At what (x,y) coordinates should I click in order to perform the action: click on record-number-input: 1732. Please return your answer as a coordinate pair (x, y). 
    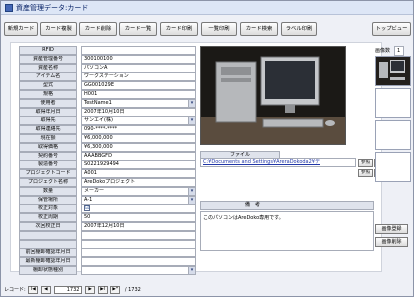
    Looking at the image, I should click on (68, 289).